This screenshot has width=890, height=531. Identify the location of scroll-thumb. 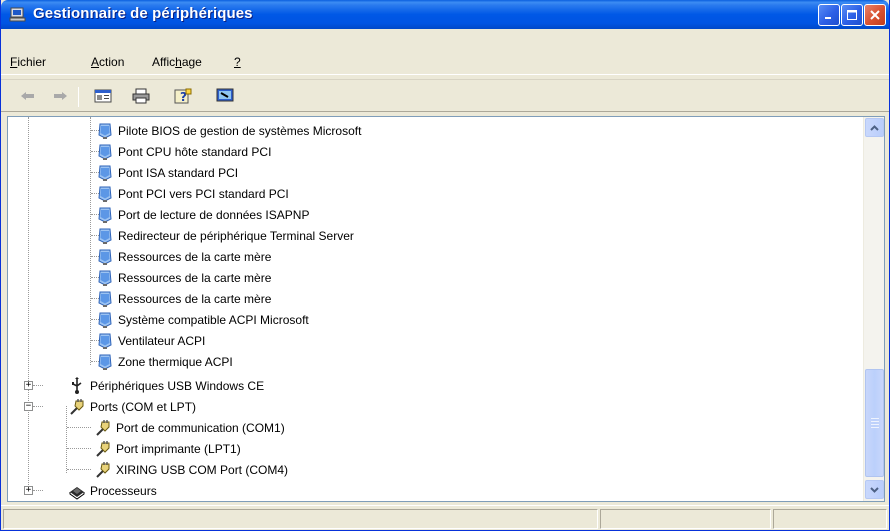
(874, 423).